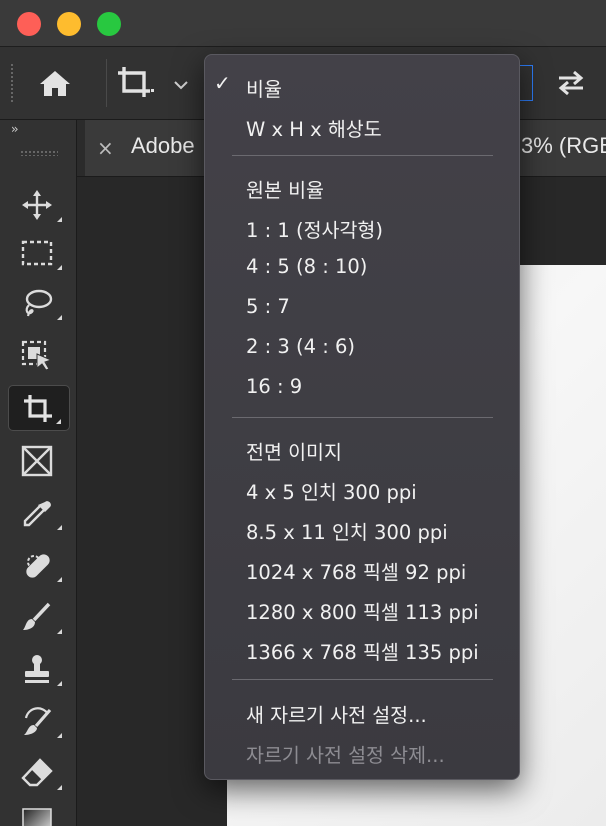  What do you see at coordinates (69, 24) in the screenshot?
I see `minimize-window-button` at bounding box center [69, 24].